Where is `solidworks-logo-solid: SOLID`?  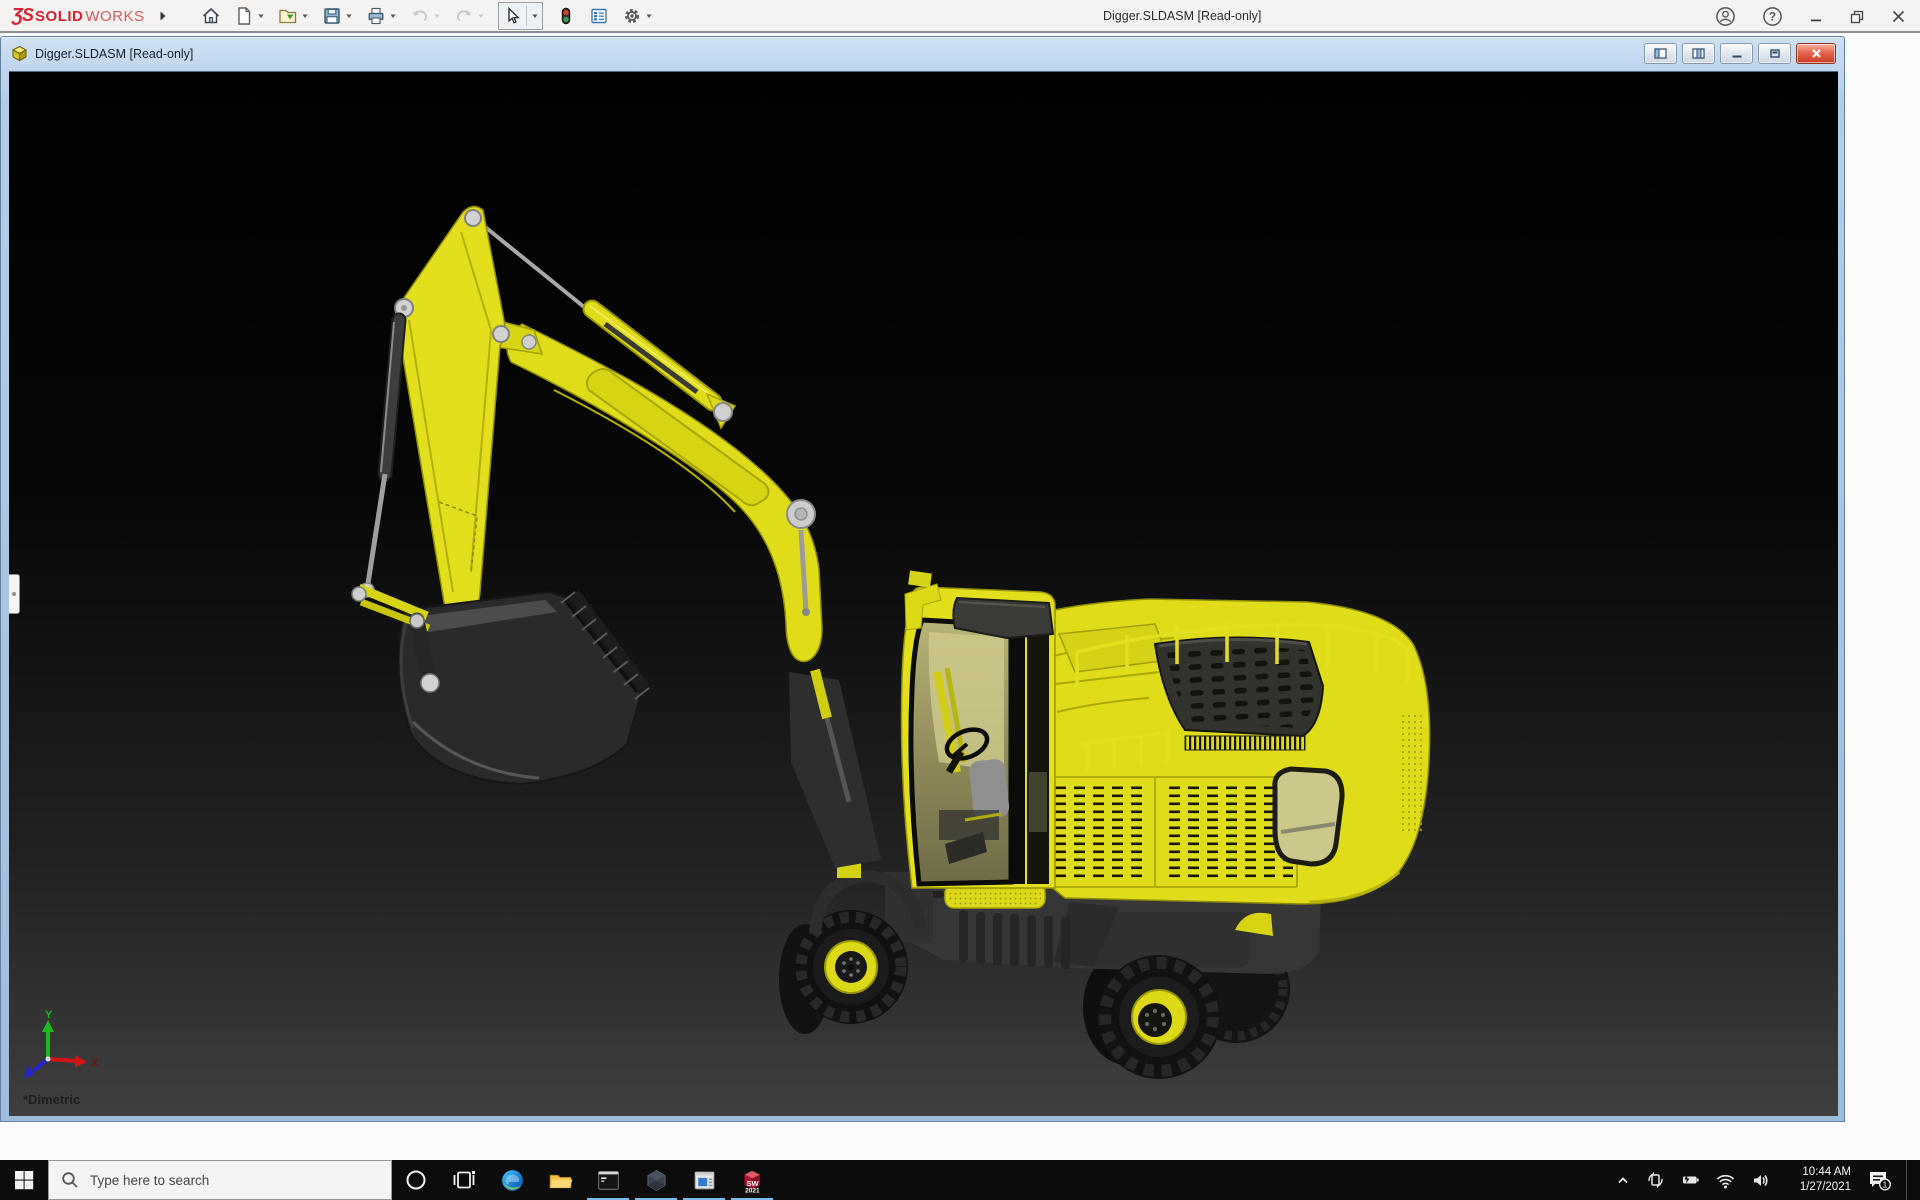 solidworks-logo-solid: SOLID is located at coordinates (59, 16).